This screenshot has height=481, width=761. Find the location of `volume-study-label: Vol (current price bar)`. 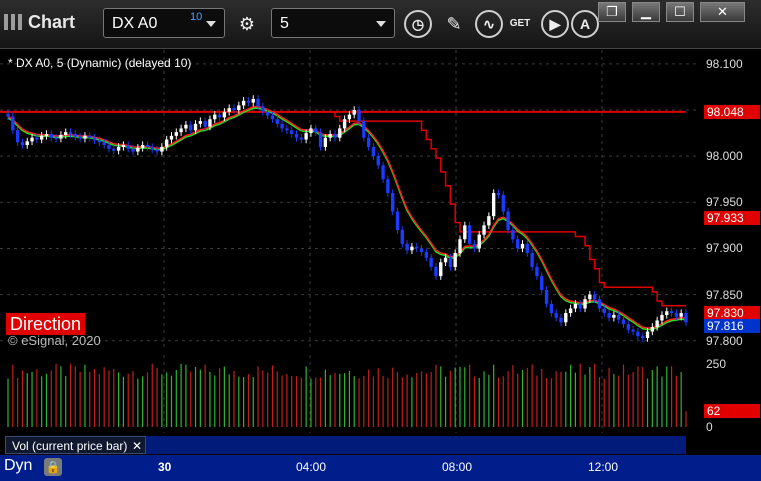

volume-study-label: Vol (current price bar) is located at coordinates (70, 446).